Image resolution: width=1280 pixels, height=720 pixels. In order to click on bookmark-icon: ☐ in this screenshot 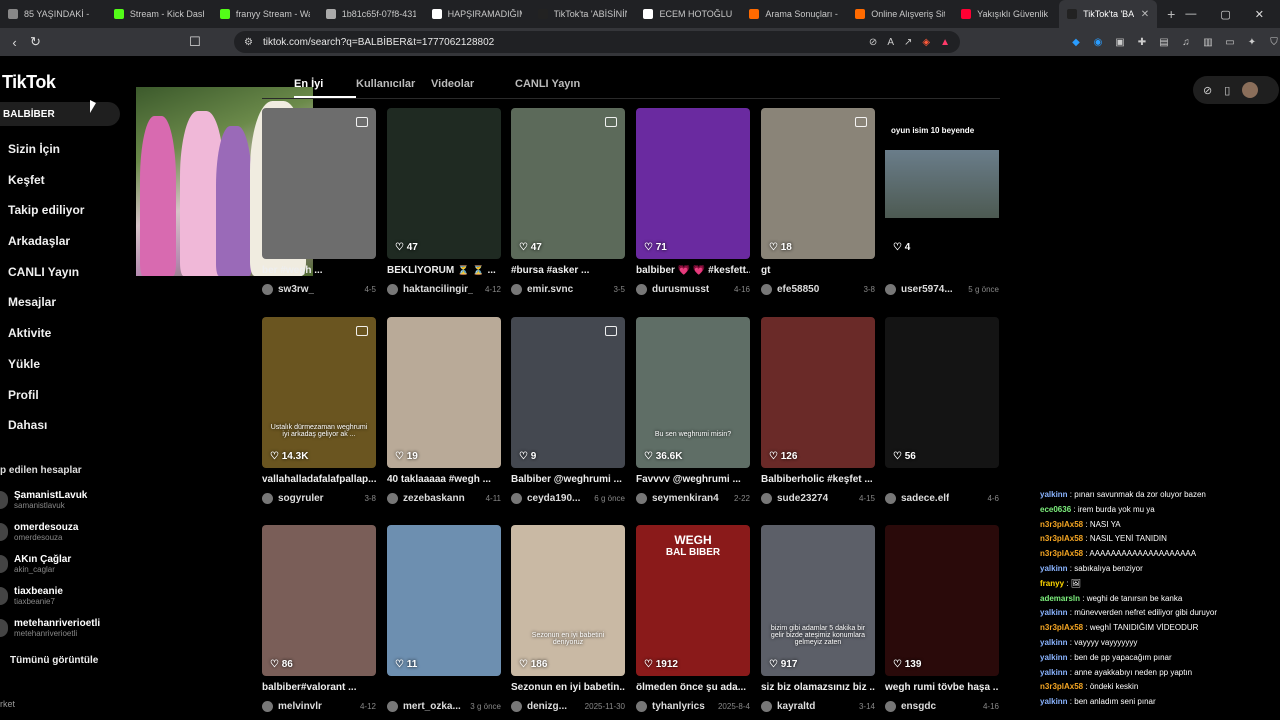, I will do `click(195, 42)`.